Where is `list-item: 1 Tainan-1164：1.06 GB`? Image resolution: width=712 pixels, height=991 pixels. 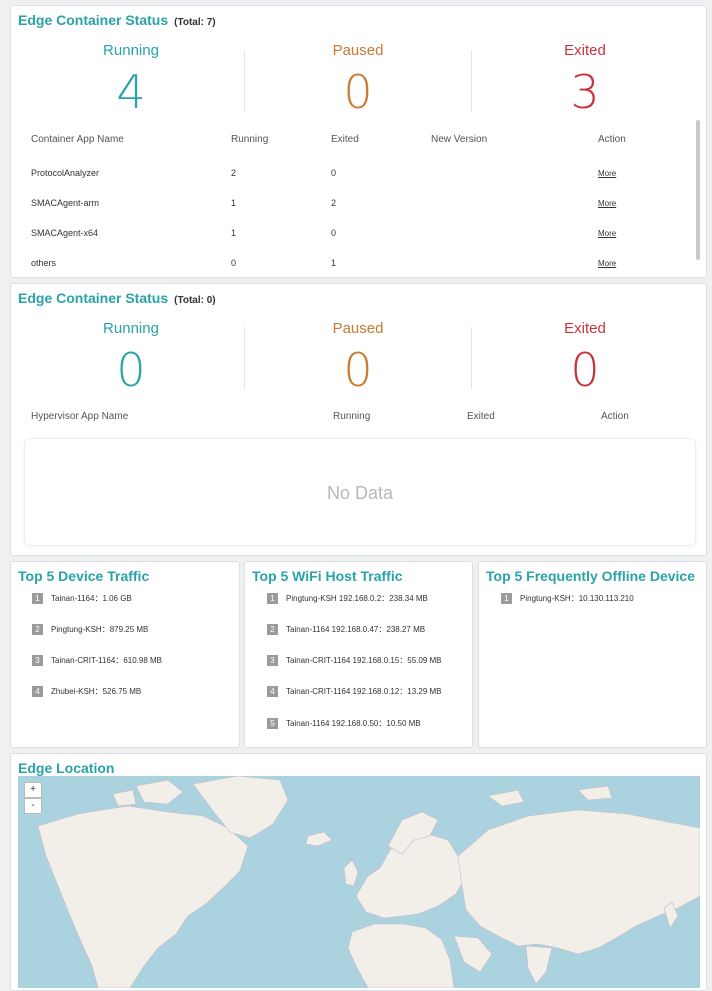 list-item: 1 Tainan-1164：1.06 GB is located at coordinates (82, 599).